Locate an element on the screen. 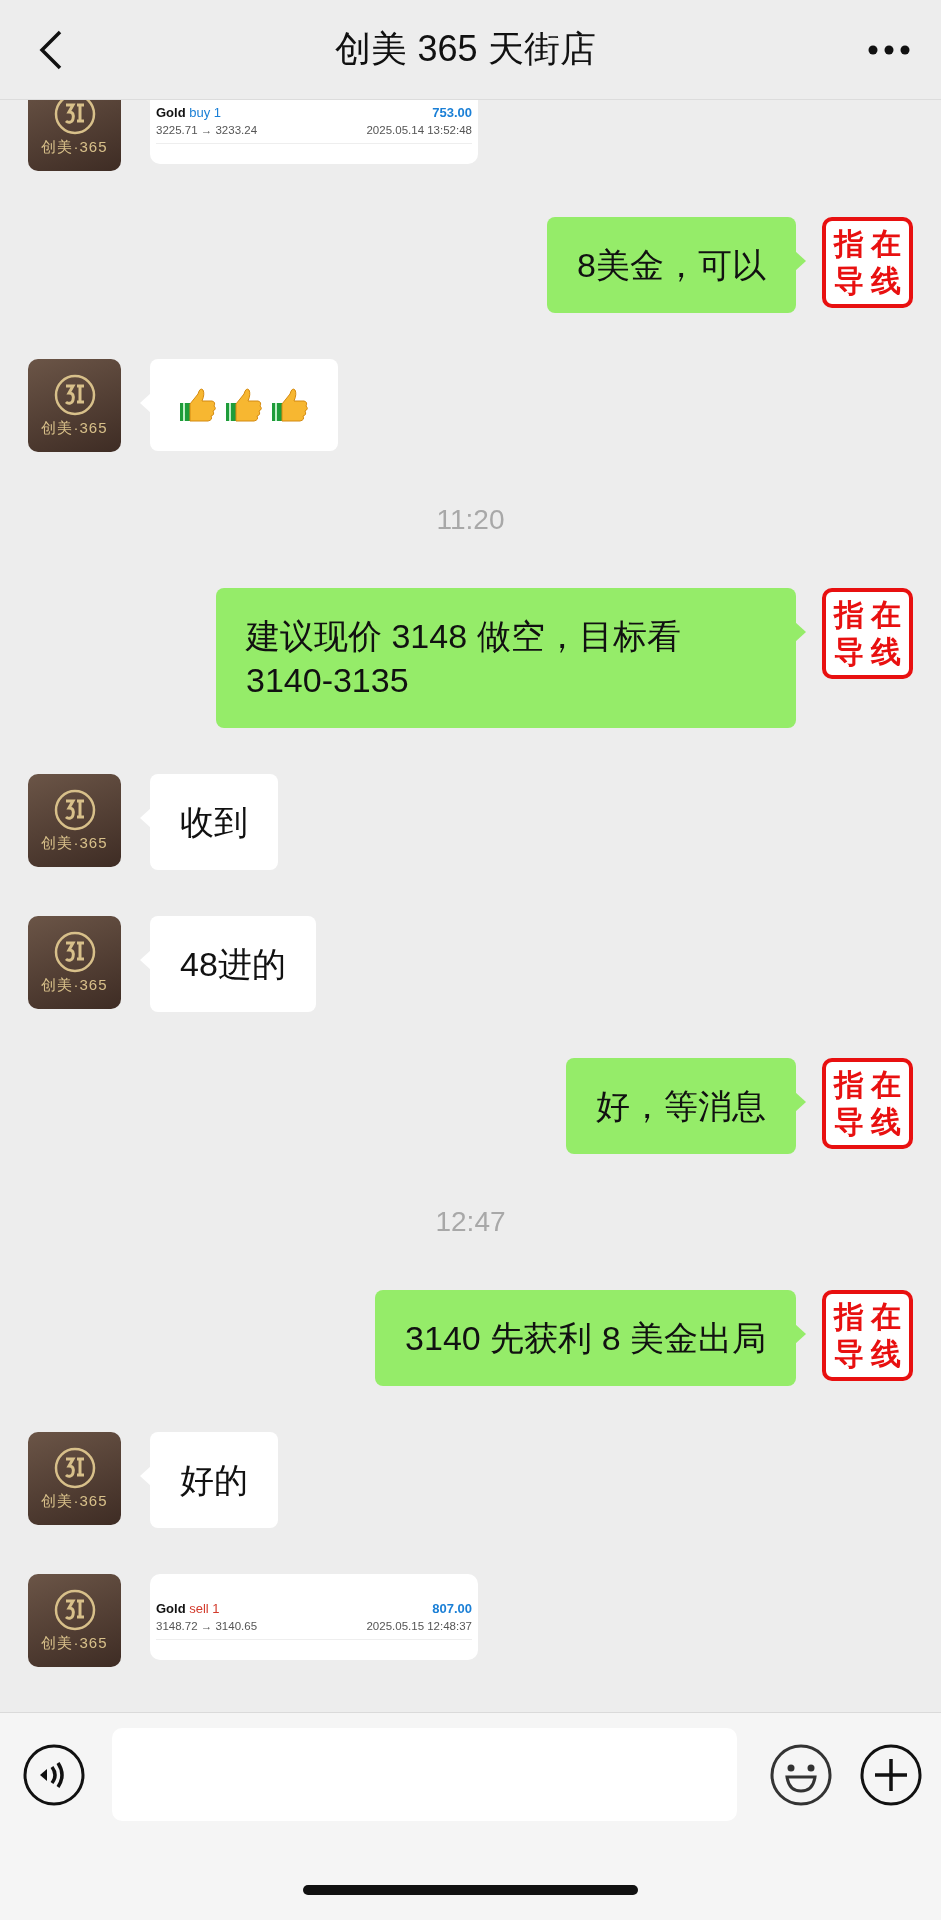  message-bubble: 48进的 is located at coordinates (233, 964).